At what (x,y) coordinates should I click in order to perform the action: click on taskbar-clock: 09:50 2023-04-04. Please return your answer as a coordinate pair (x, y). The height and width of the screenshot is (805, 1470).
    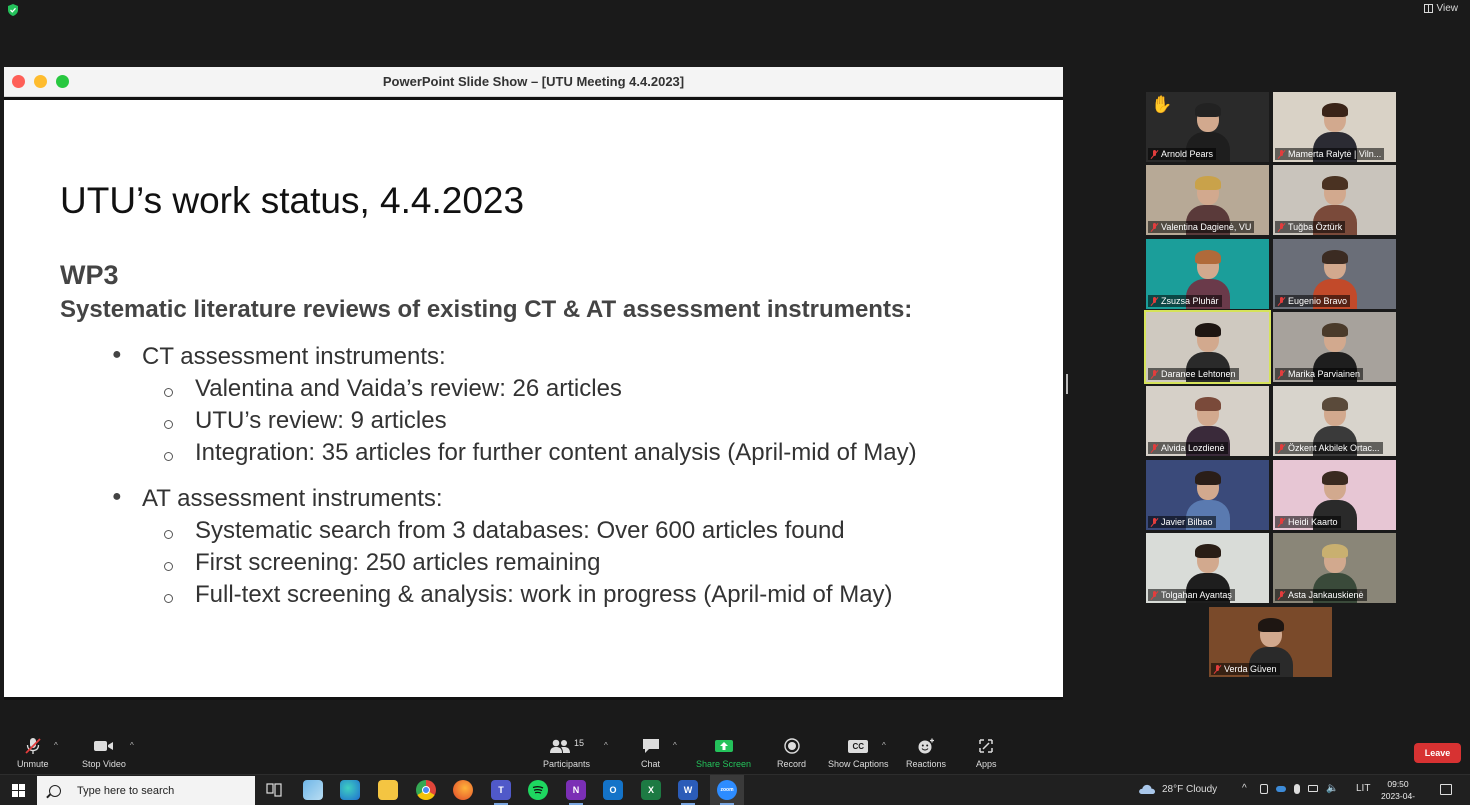
    Looking at the image, I should click on (1398, 791).